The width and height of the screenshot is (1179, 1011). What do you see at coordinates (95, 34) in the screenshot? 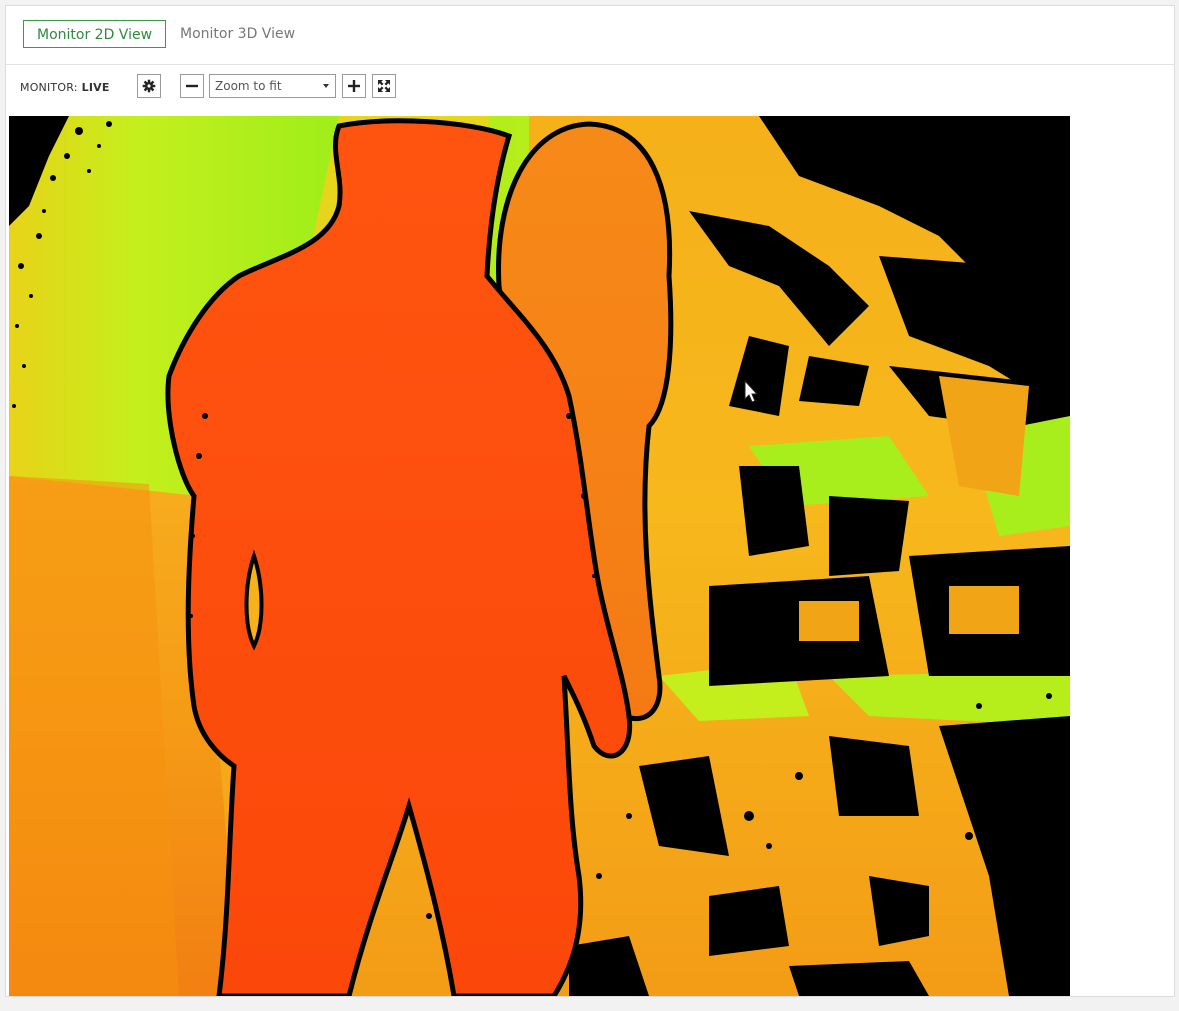
I see `tab-monitor-2d-view: Monitor 2D View` at bounding box center [95, 34].